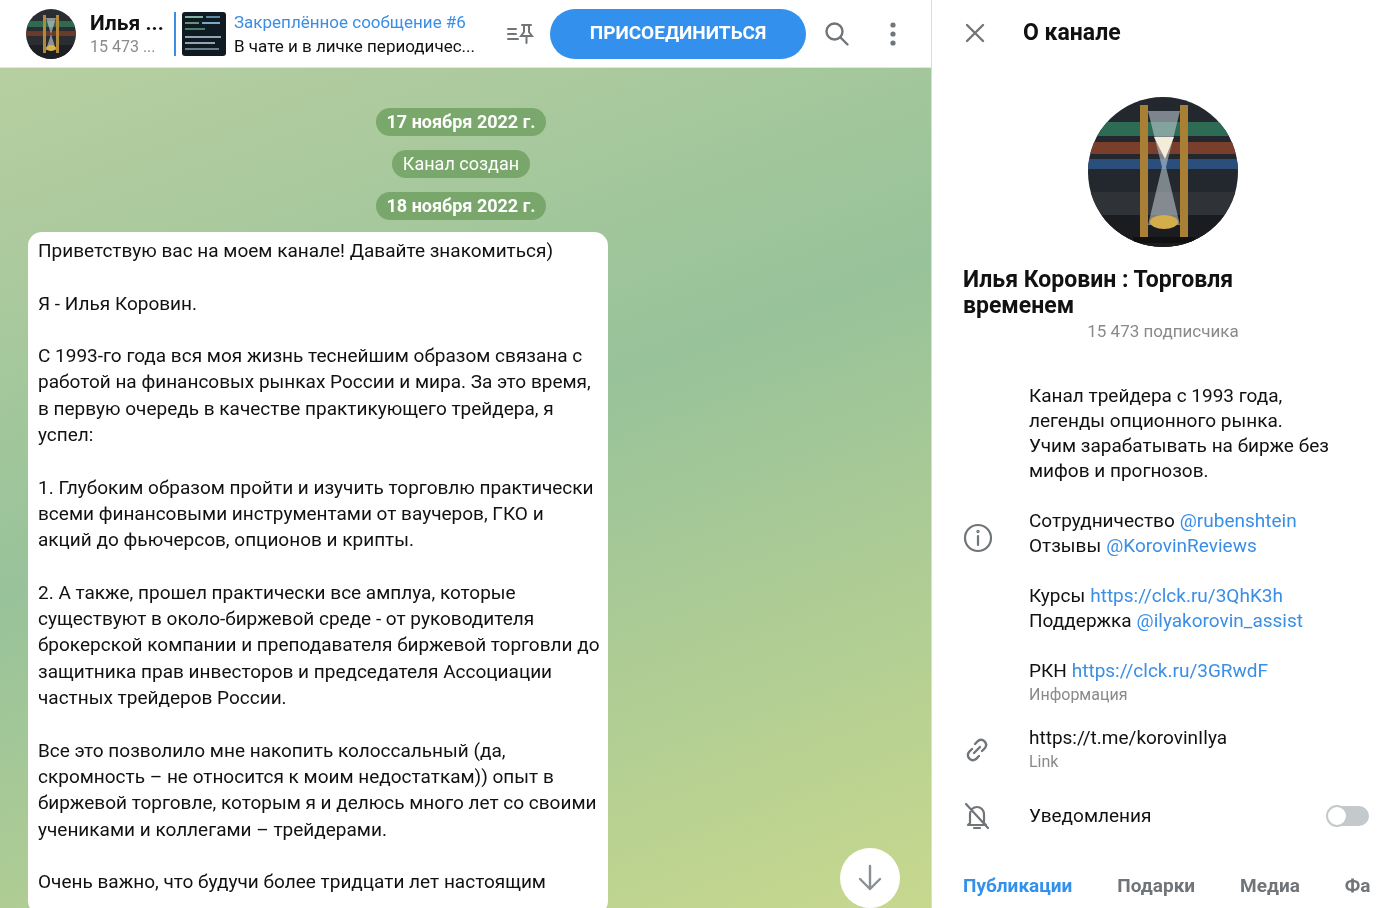 The image size is (1400, 908). I want to click on info-link: https://clck.ru/3QhK3h, so click(1186, 595).